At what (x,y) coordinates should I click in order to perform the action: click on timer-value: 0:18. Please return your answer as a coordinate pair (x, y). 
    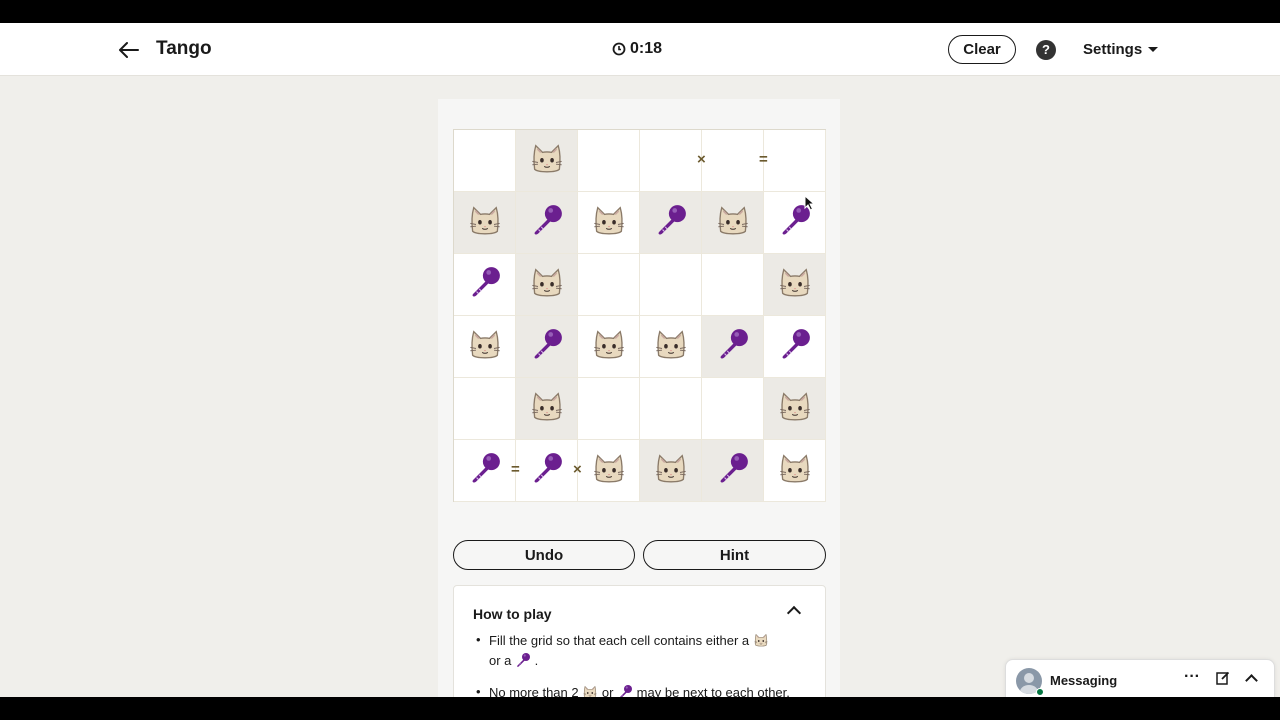
    Looking at the image, I should click on (646, 48).